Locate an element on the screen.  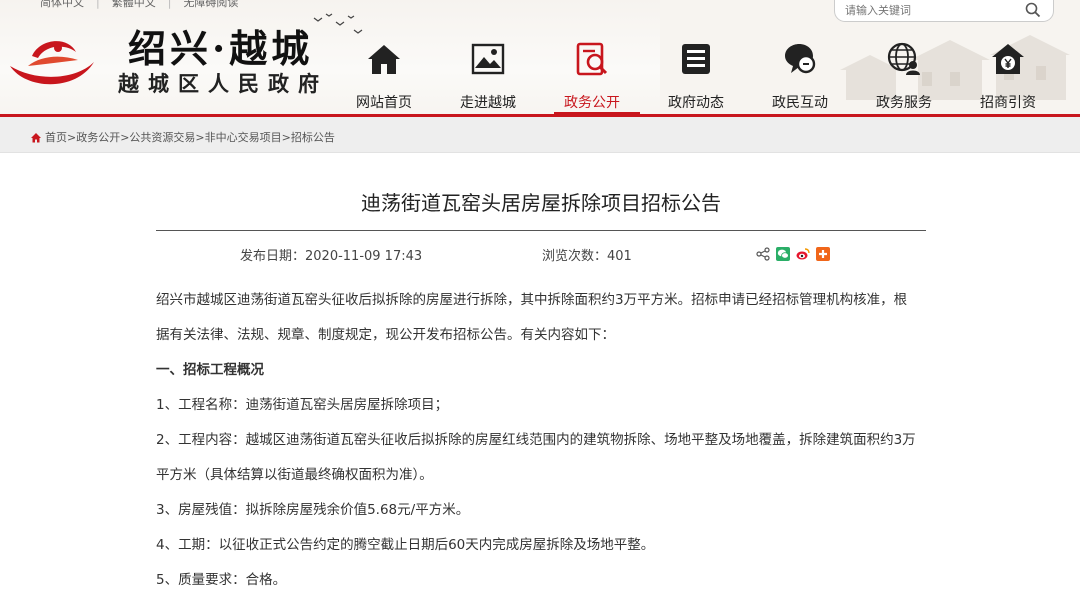
nav-home: 网站首页 is located at coordinates (384, 76).